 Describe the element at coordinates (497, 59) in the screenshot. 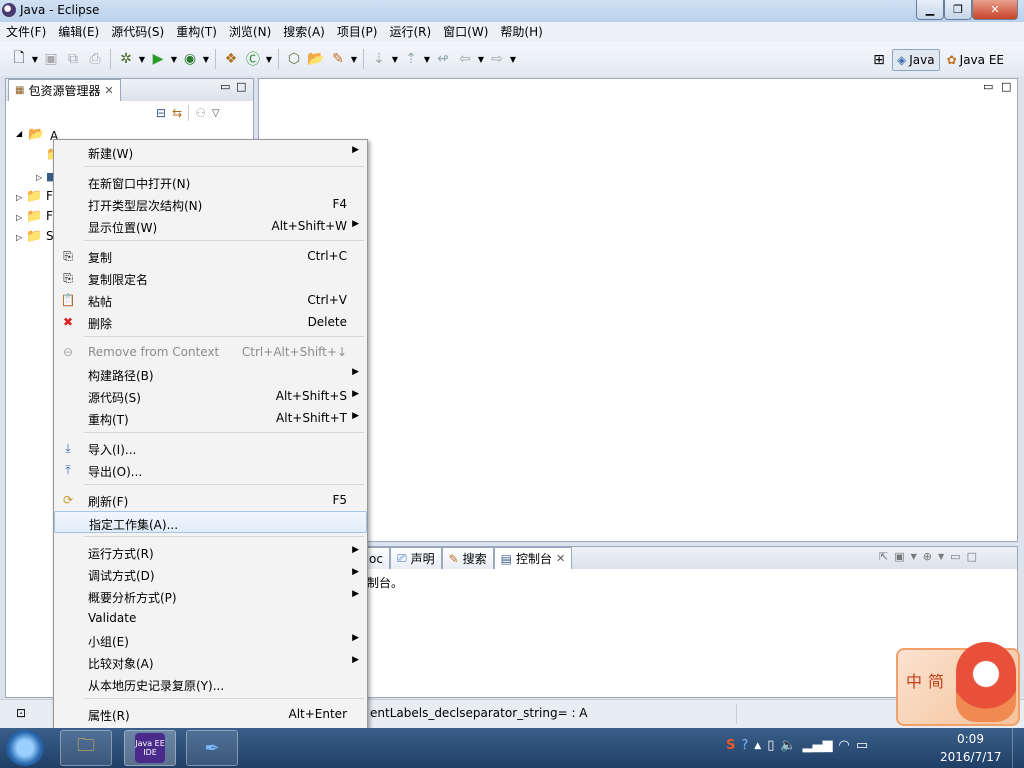

I see `forward-icon: ⇨` at that location.